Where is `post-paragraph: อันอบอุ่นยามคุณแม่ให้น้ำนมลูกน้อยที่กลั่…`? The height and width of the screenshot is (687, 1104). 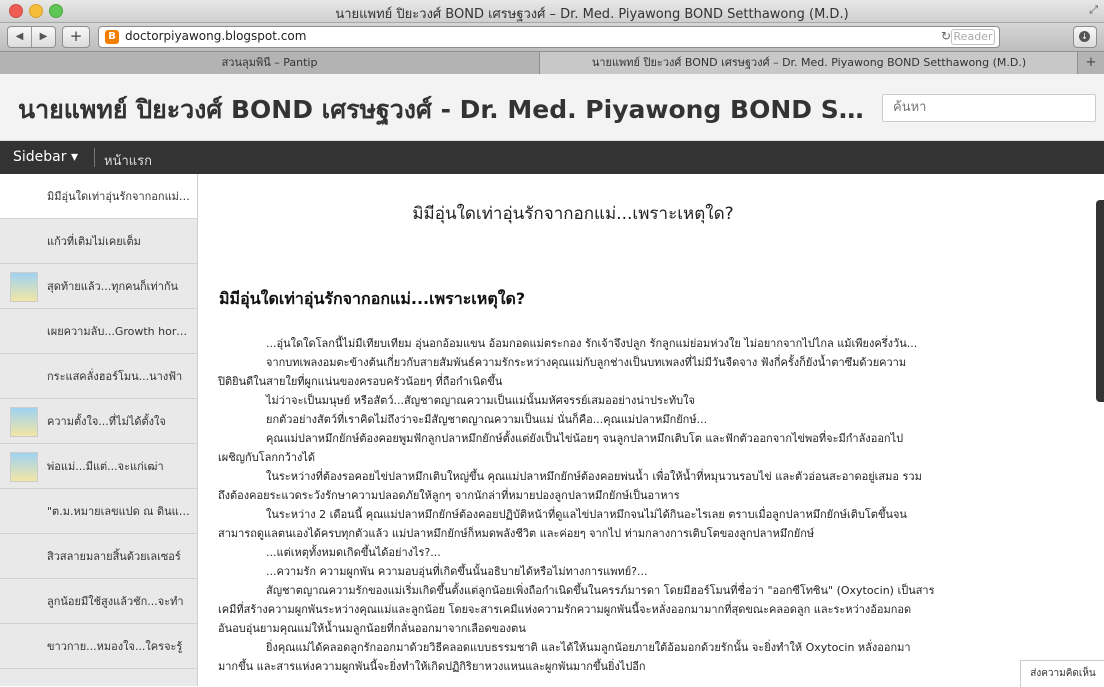
post-paragraph: อันอบอุ่นยามคุณแม่ให้น้ำนมลูกน้อยที่กลั่… is located at coordinates (372, 628).